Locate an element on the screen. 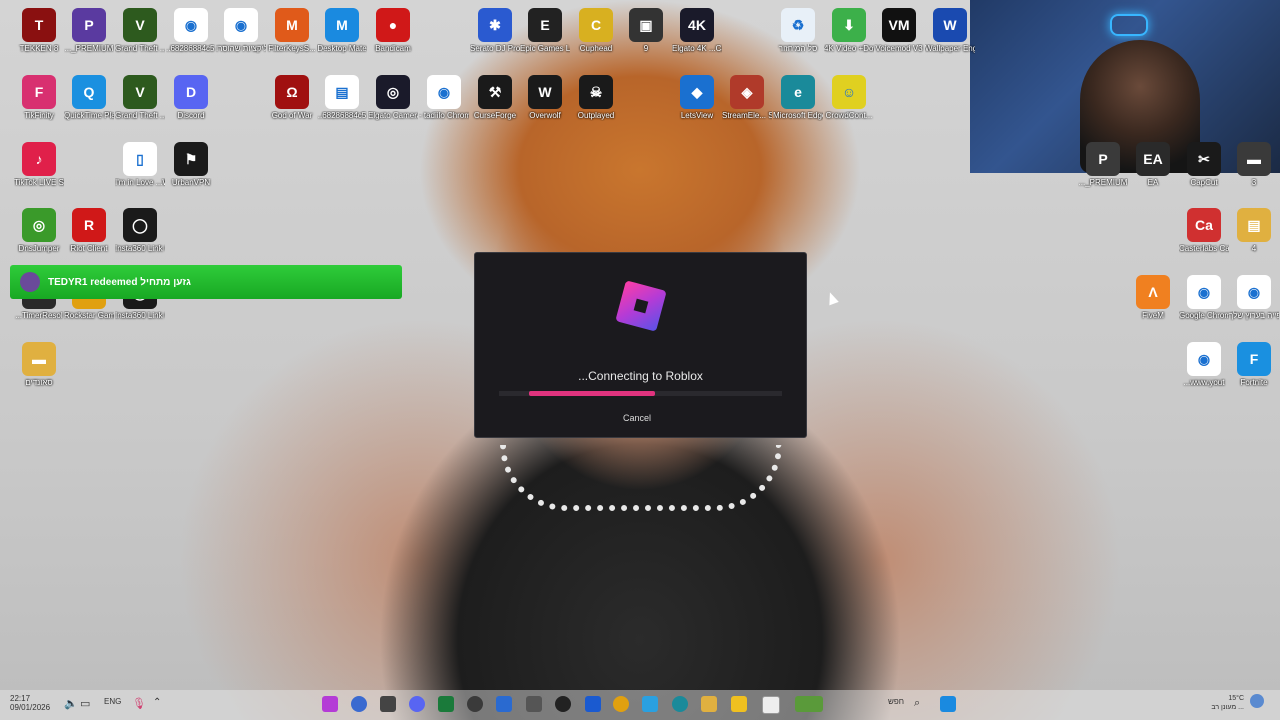  desktop-icon: ◉ לצפייה בערוץ שלך is located at coordinates (1254, 298).